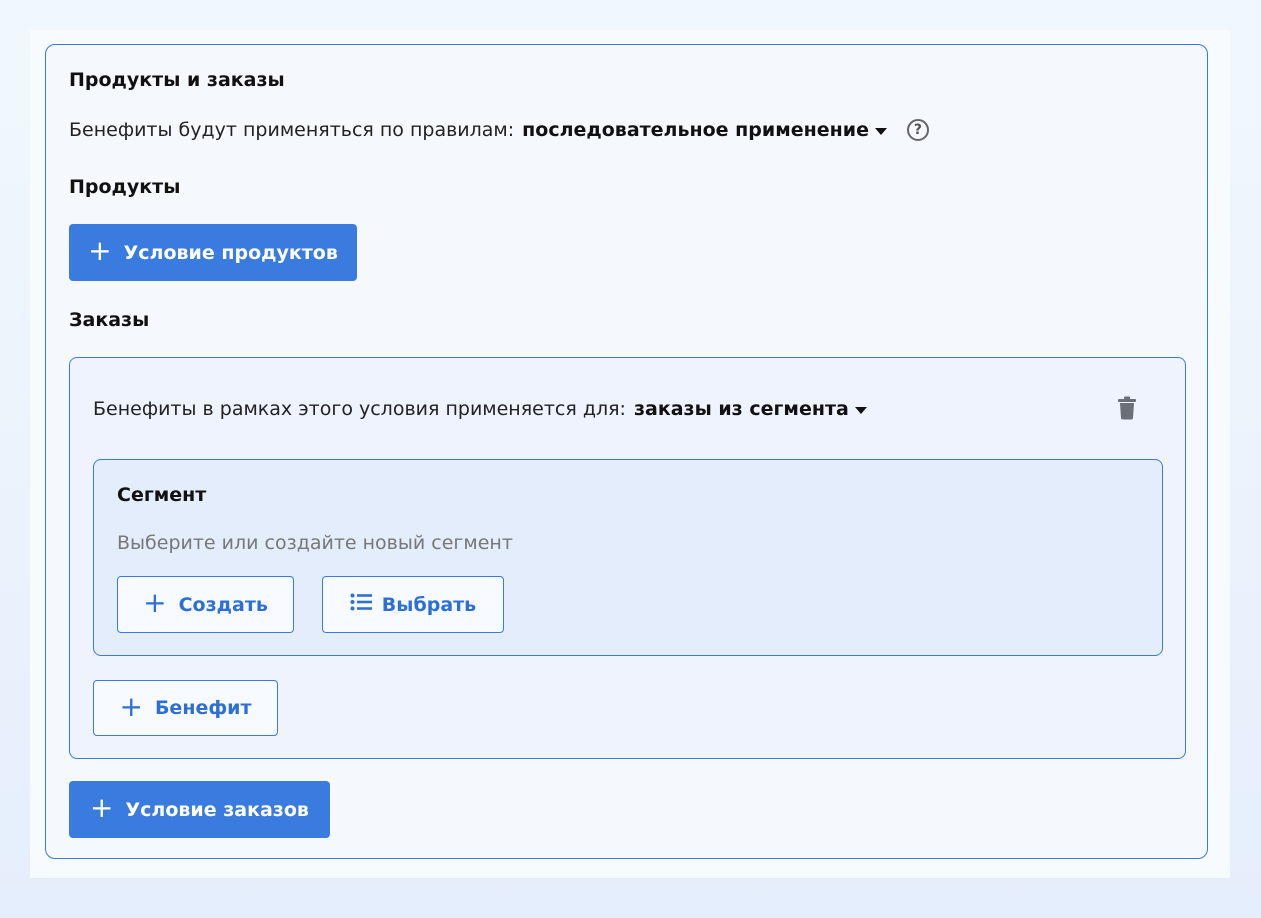  Describe the element at coordinates (315, 543) in the screenshot. I see `segment-placeholder: Выберите или создайте новый сегмент` at that location.